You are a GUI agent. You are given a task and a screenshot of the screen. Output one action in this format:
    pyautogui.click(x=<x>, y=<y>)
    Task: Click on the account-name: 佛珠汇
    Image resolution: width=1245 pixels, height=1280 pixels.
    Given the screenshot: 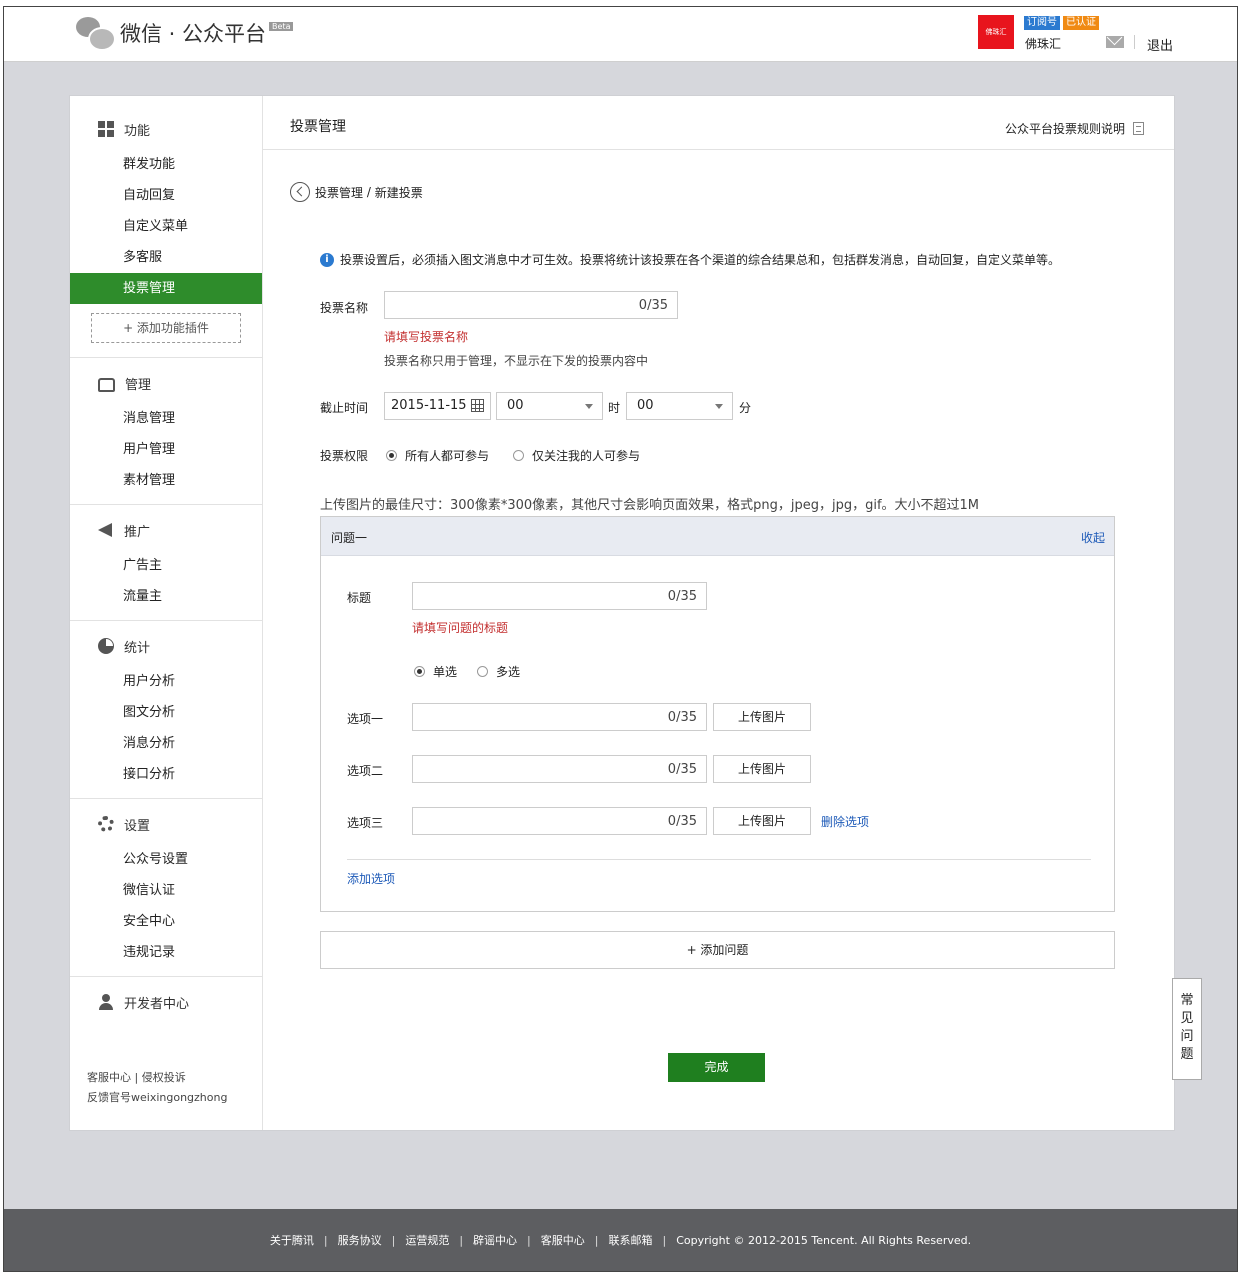 What is the action you would take?
    pyautogui.click(x=1043, y=43)
    